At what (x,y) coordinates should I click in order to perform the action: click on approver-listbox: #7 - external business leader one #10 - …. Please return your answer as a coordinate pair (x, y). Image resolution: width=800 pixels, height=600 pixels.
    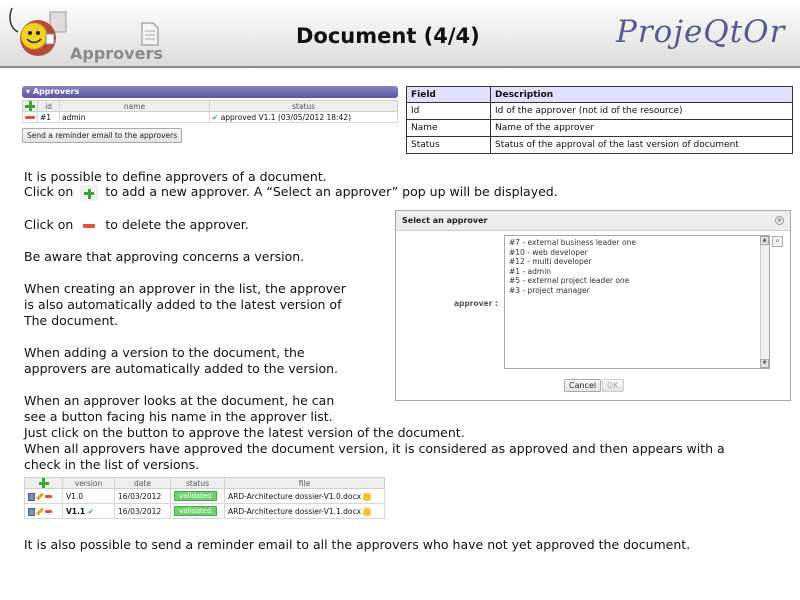
    Looking at the image, I should click on (637, 302).